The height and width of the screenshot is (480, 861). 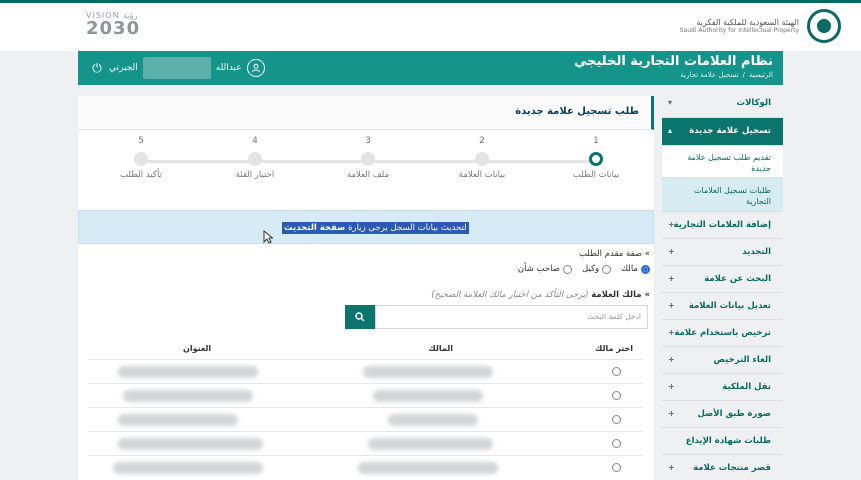 I want to click on sidebar-item-edit-mark: تعديل بيانات العلامة +, so click(x=722, y=306).